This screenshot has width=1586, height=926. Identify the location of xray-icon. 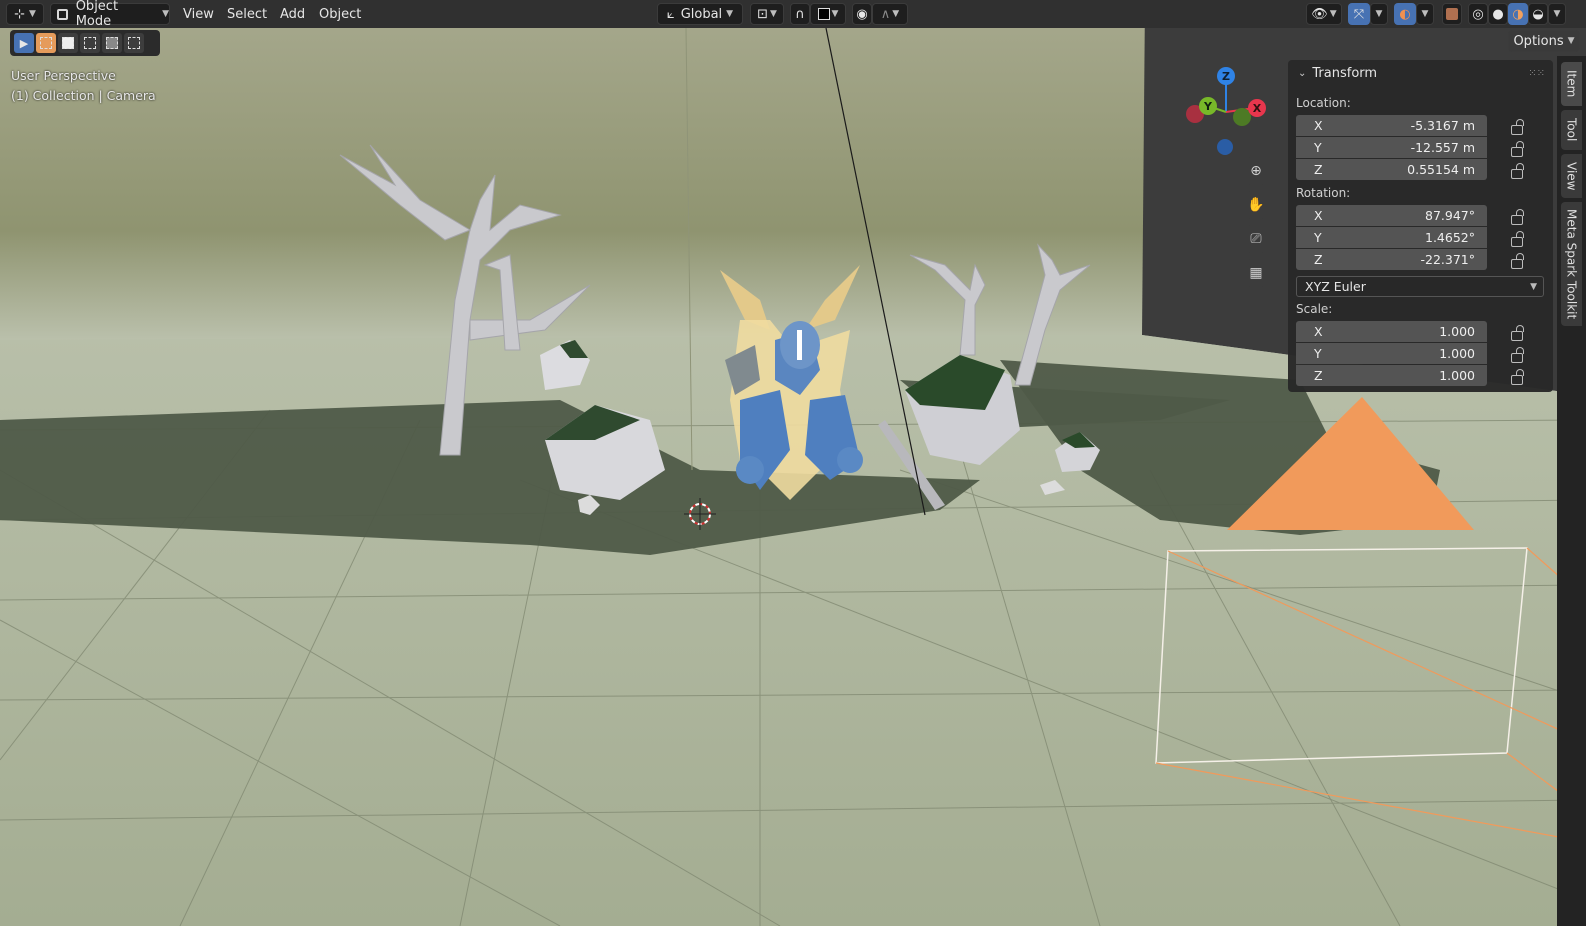
(1452, 14).